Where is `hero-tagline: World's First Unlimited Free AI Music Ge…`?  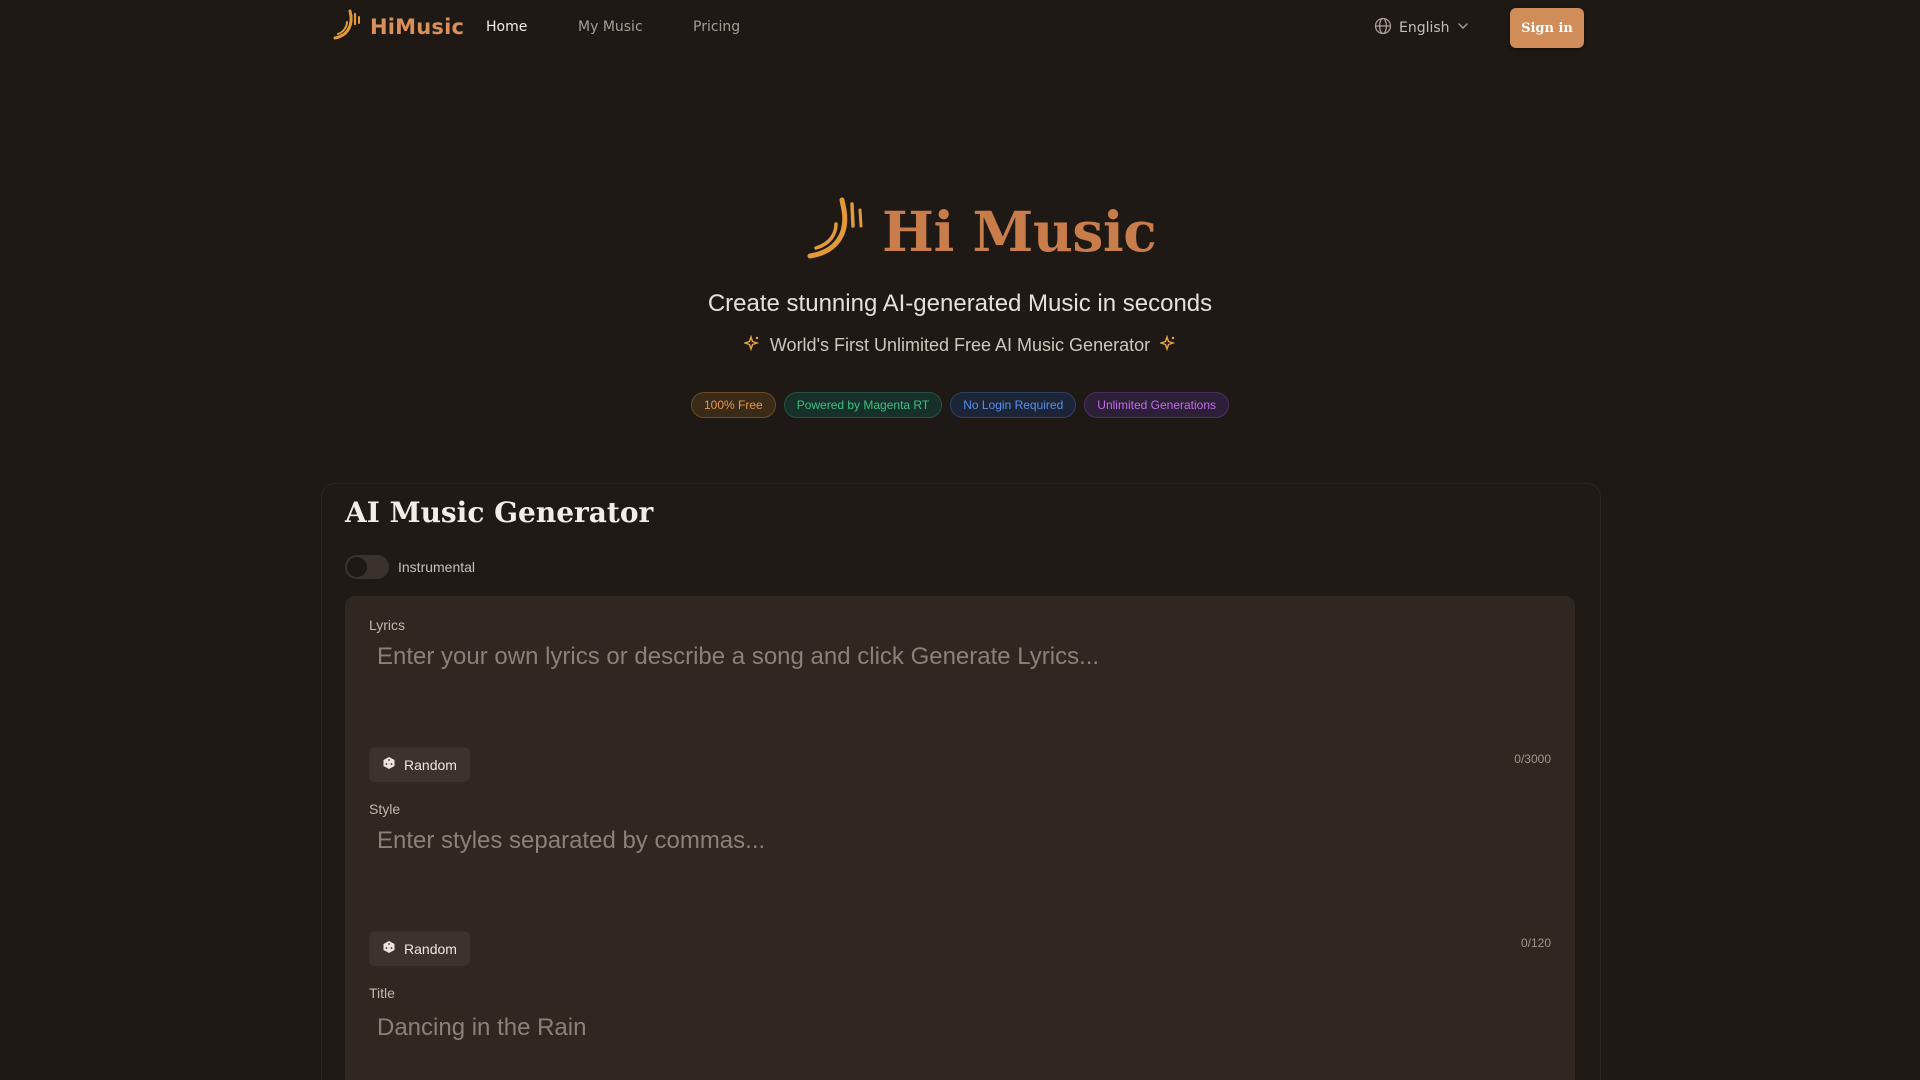 hero-tagline: World's First Unlimited Free AI Music Ge… is located at coordinates (960, 345).